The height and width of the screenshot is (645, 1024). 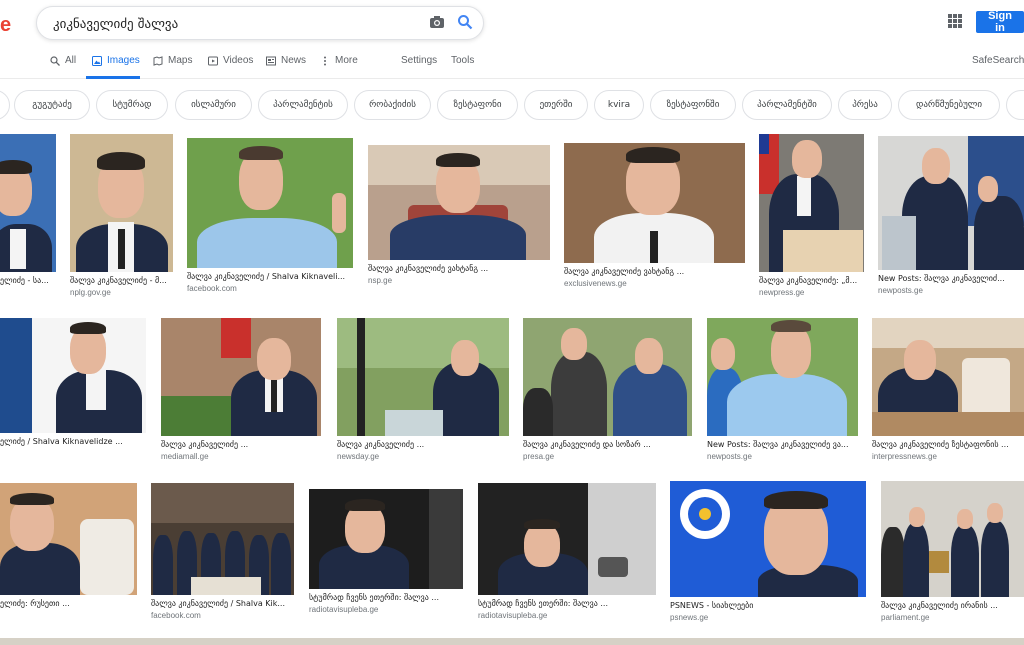 What do you see at coordinates (768, 605) in the screenshot?
I see `result-caption: PSNEWS - სიახლეები` at bounding box center [768, 605].